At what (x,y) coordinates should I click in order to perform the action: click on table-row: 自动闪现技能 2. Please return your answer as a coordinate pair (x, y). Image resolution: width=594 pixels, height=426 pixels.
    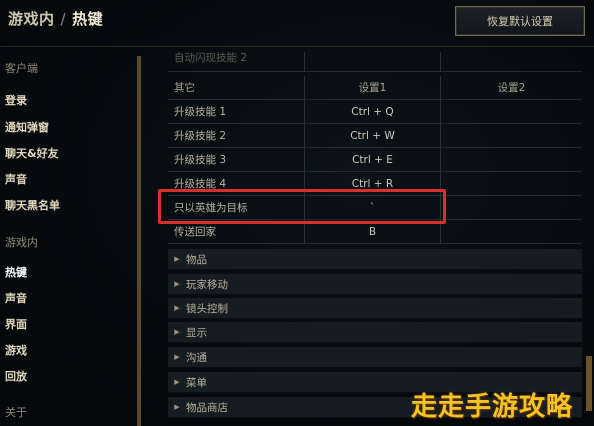
    Looking at the image, I should click on (375, 62).